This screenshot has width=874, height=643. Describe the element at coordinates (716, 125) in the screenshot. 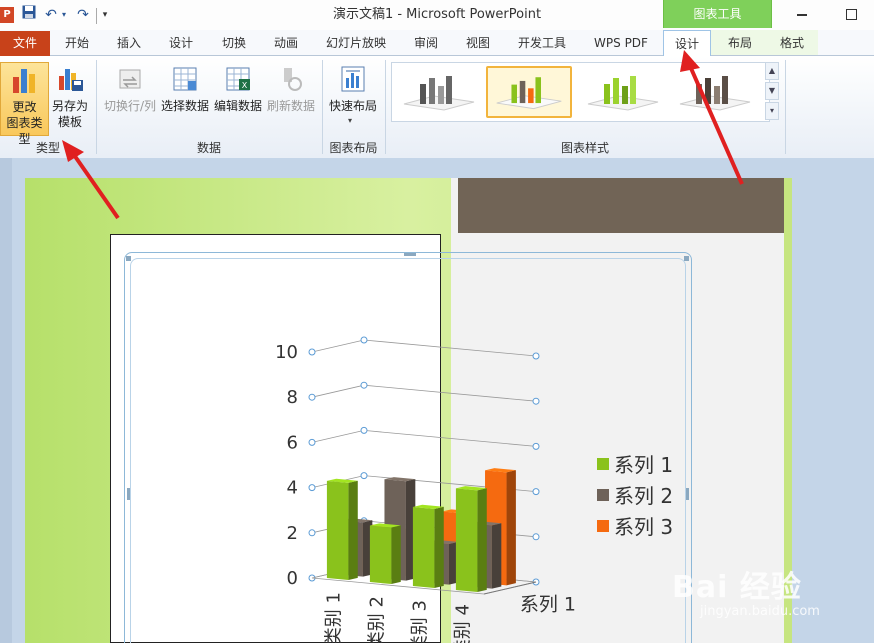

I see `arrow-to-design-tab` at that location.